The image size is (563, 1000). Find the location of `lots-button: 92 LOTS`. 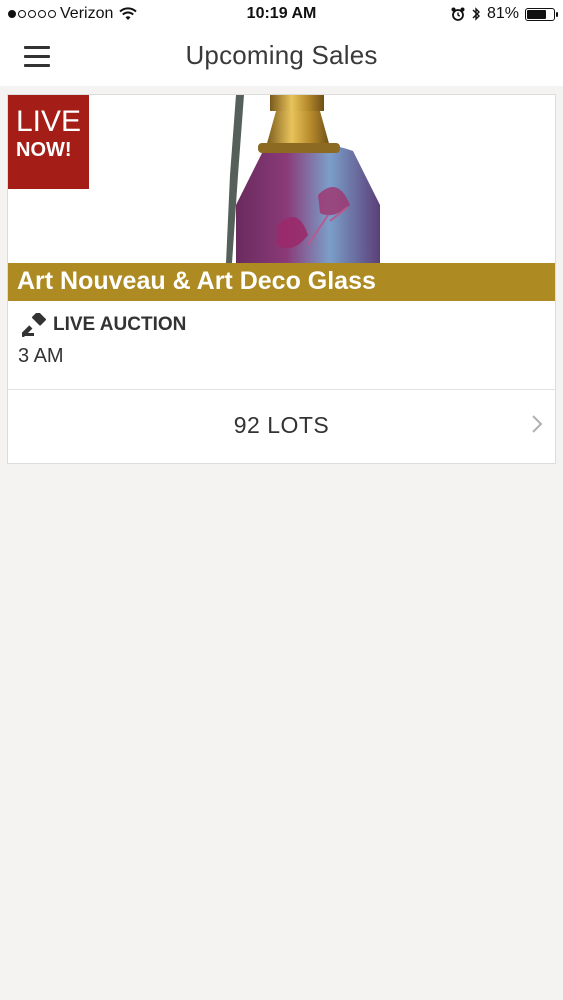

lots-button: 92 LOTS is located at coordinates (281, 426).